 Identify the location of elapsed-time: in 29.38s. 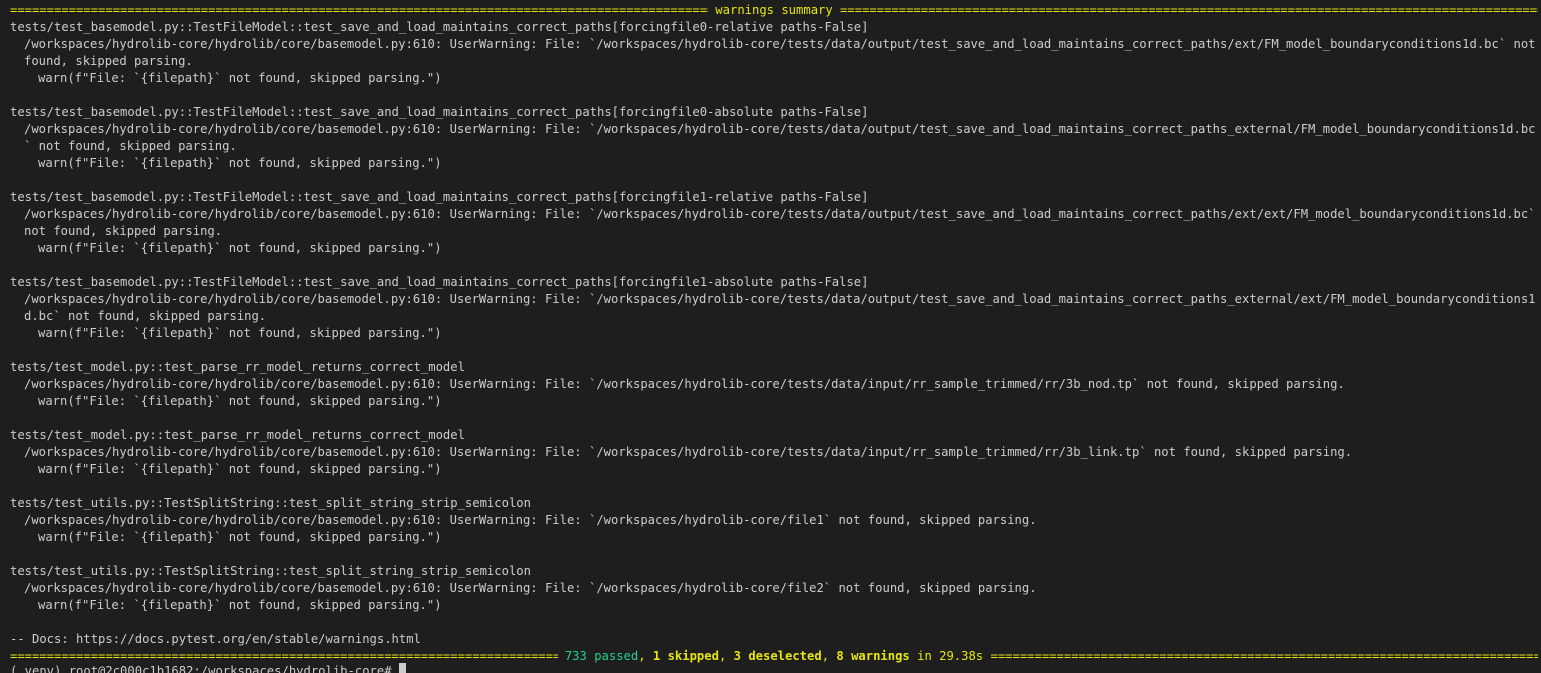
(950, 656).